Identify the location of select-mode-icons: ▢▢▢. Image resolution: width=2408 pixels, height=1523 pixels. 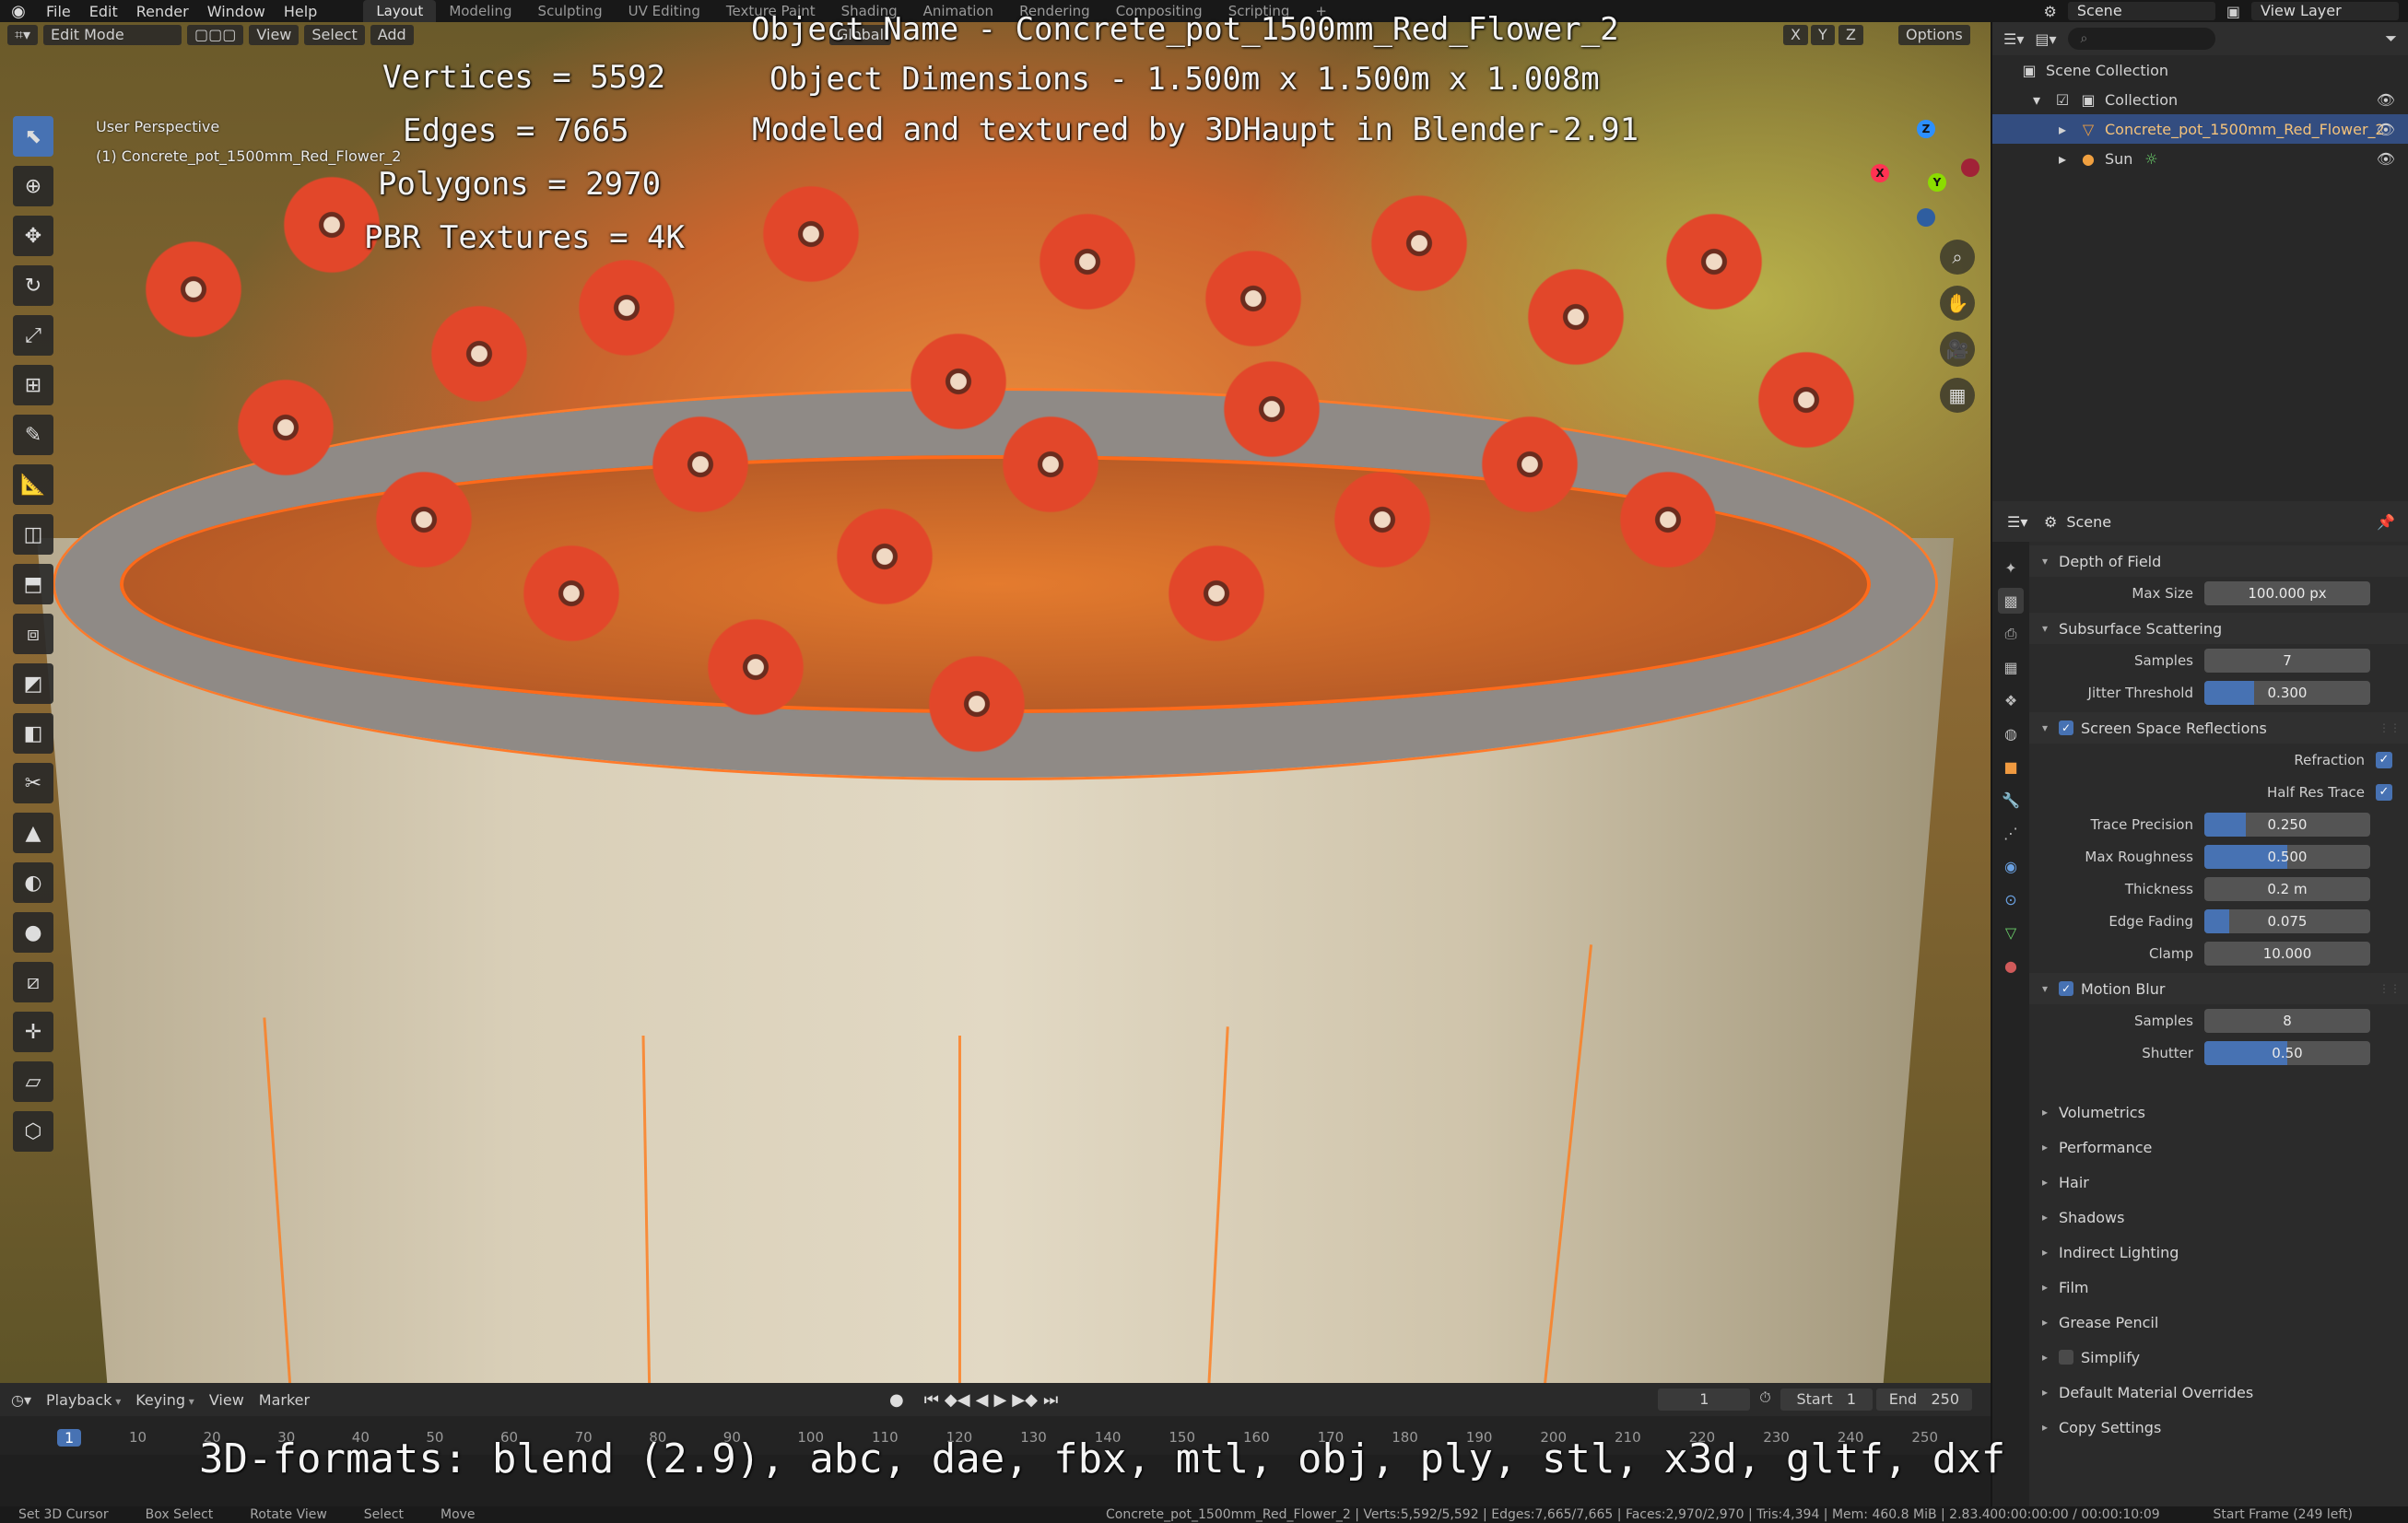
(215, 35).